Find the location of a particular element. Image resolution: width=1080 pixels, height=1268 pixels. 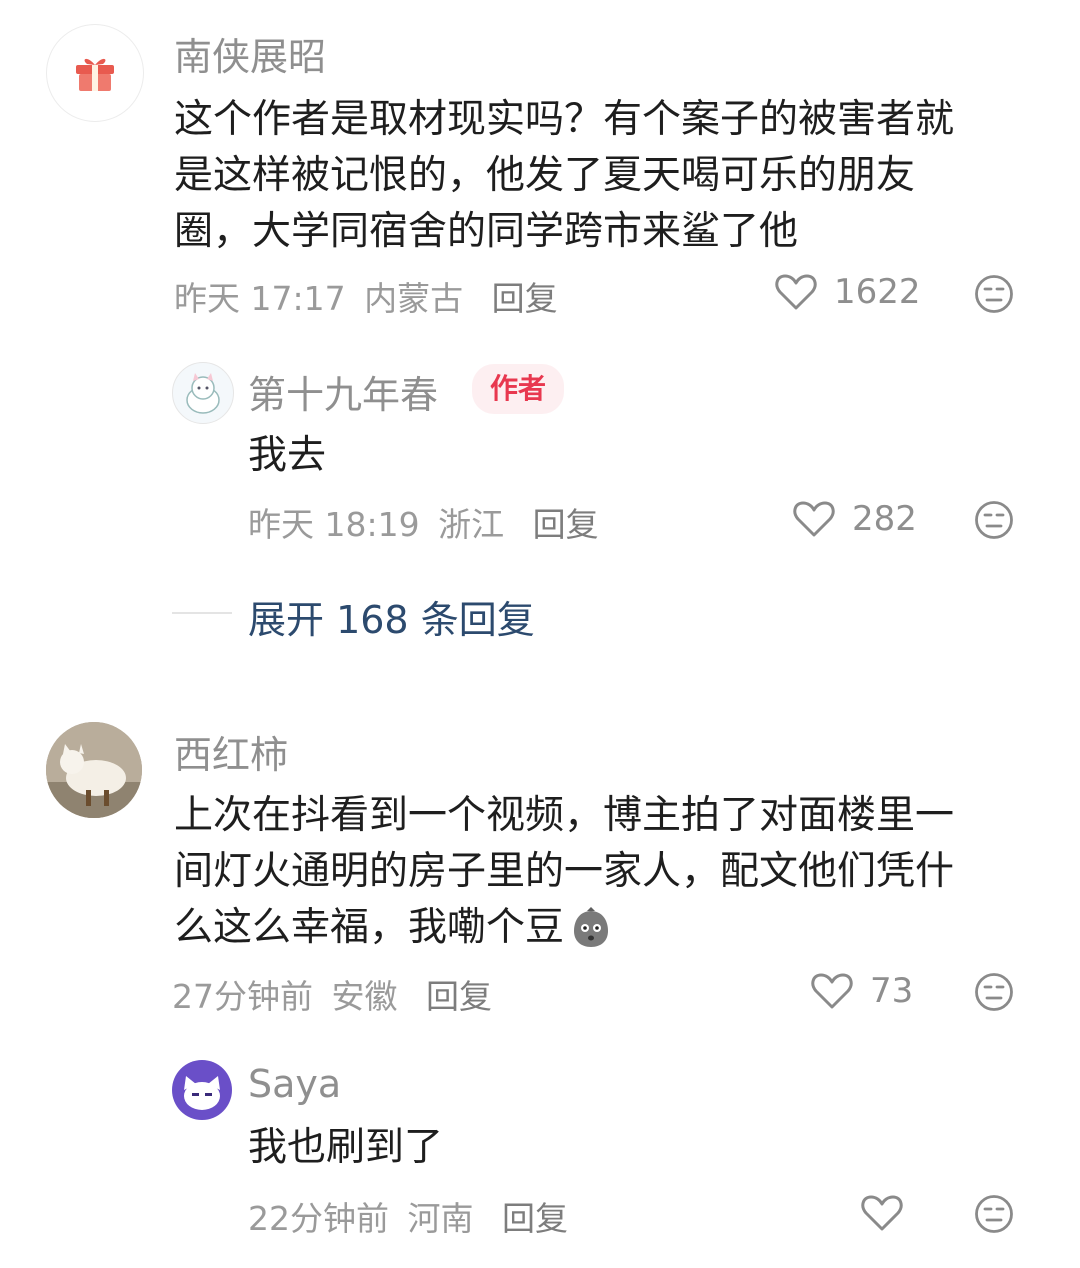

username: 南侠展昭 is located at coordinates (250, 53).